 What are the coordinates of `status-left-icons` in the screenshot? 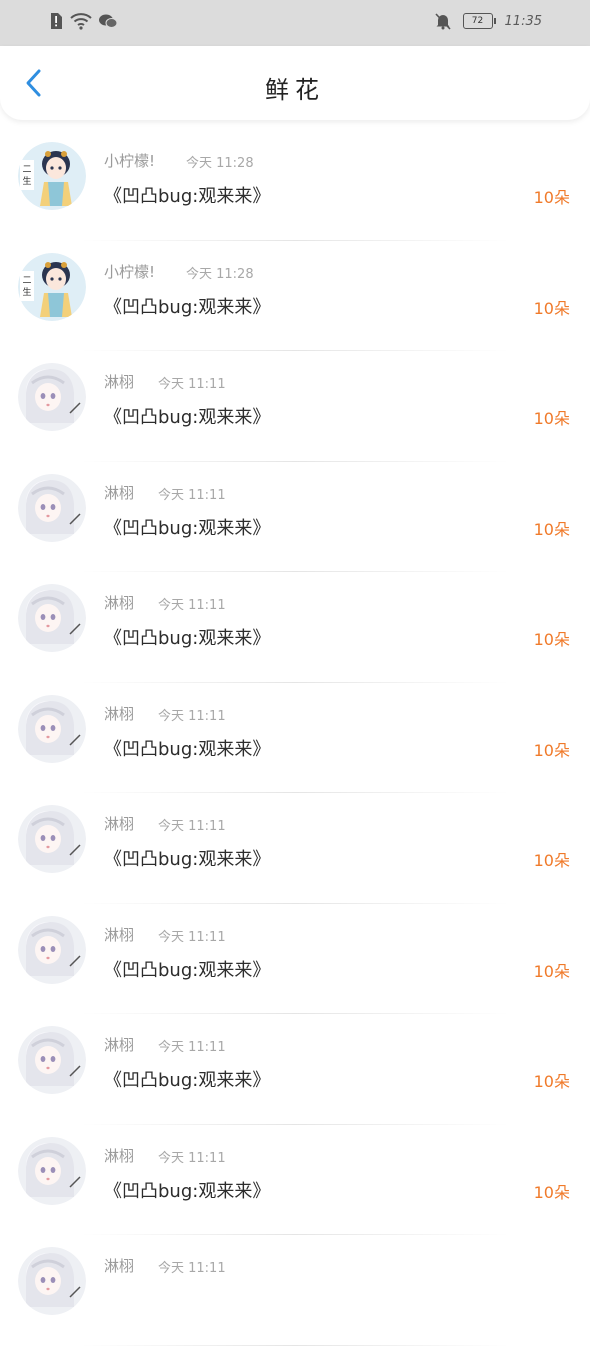 It's located at (83, 21).